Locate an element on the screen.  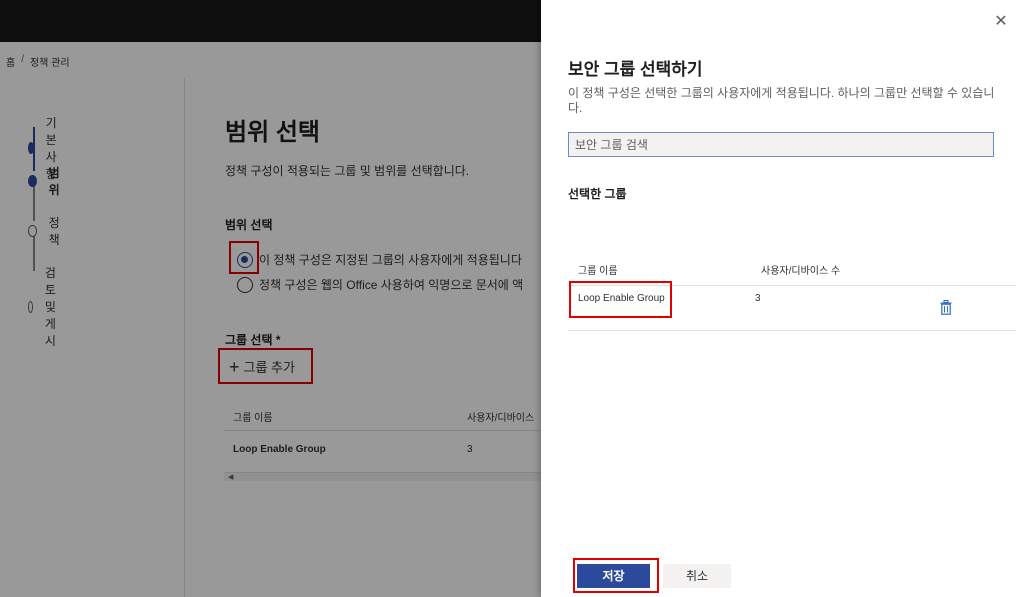
trash-icon is located at coordinates (946, 307).